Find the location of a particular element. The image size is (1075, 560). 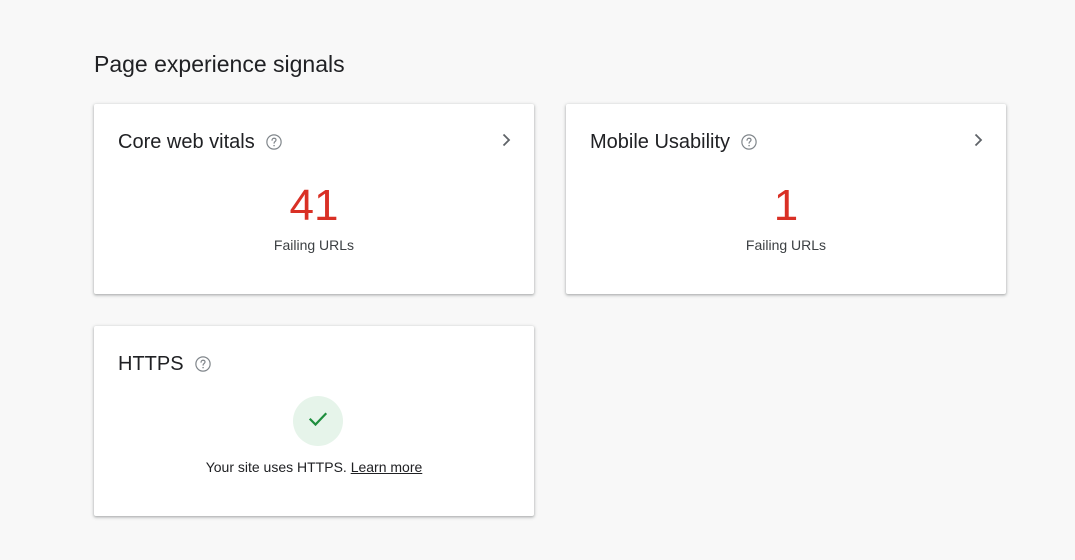

card-header: HTTPS is located at coordinates (165, 364).